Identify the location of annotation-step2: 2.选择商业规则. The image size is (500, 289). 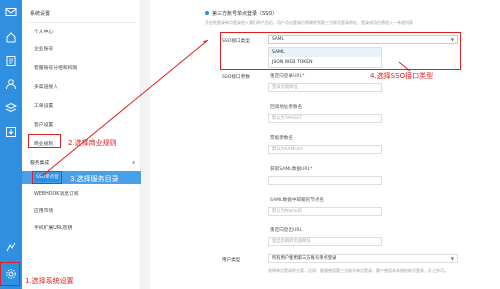
(92, 143).